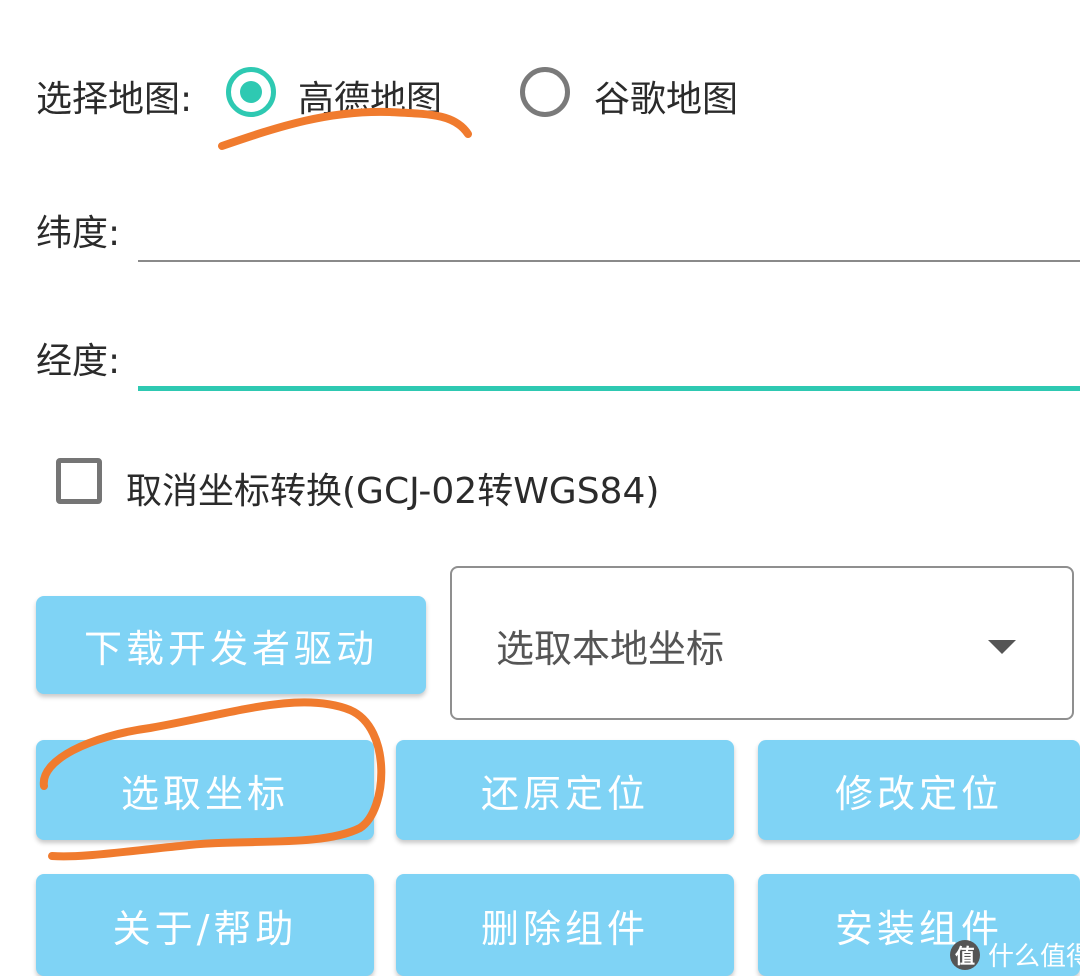 Image resolution: width=1080 pixels, height=976 pixels. I want to click on watermark-badge: 值, so click(965, 954).